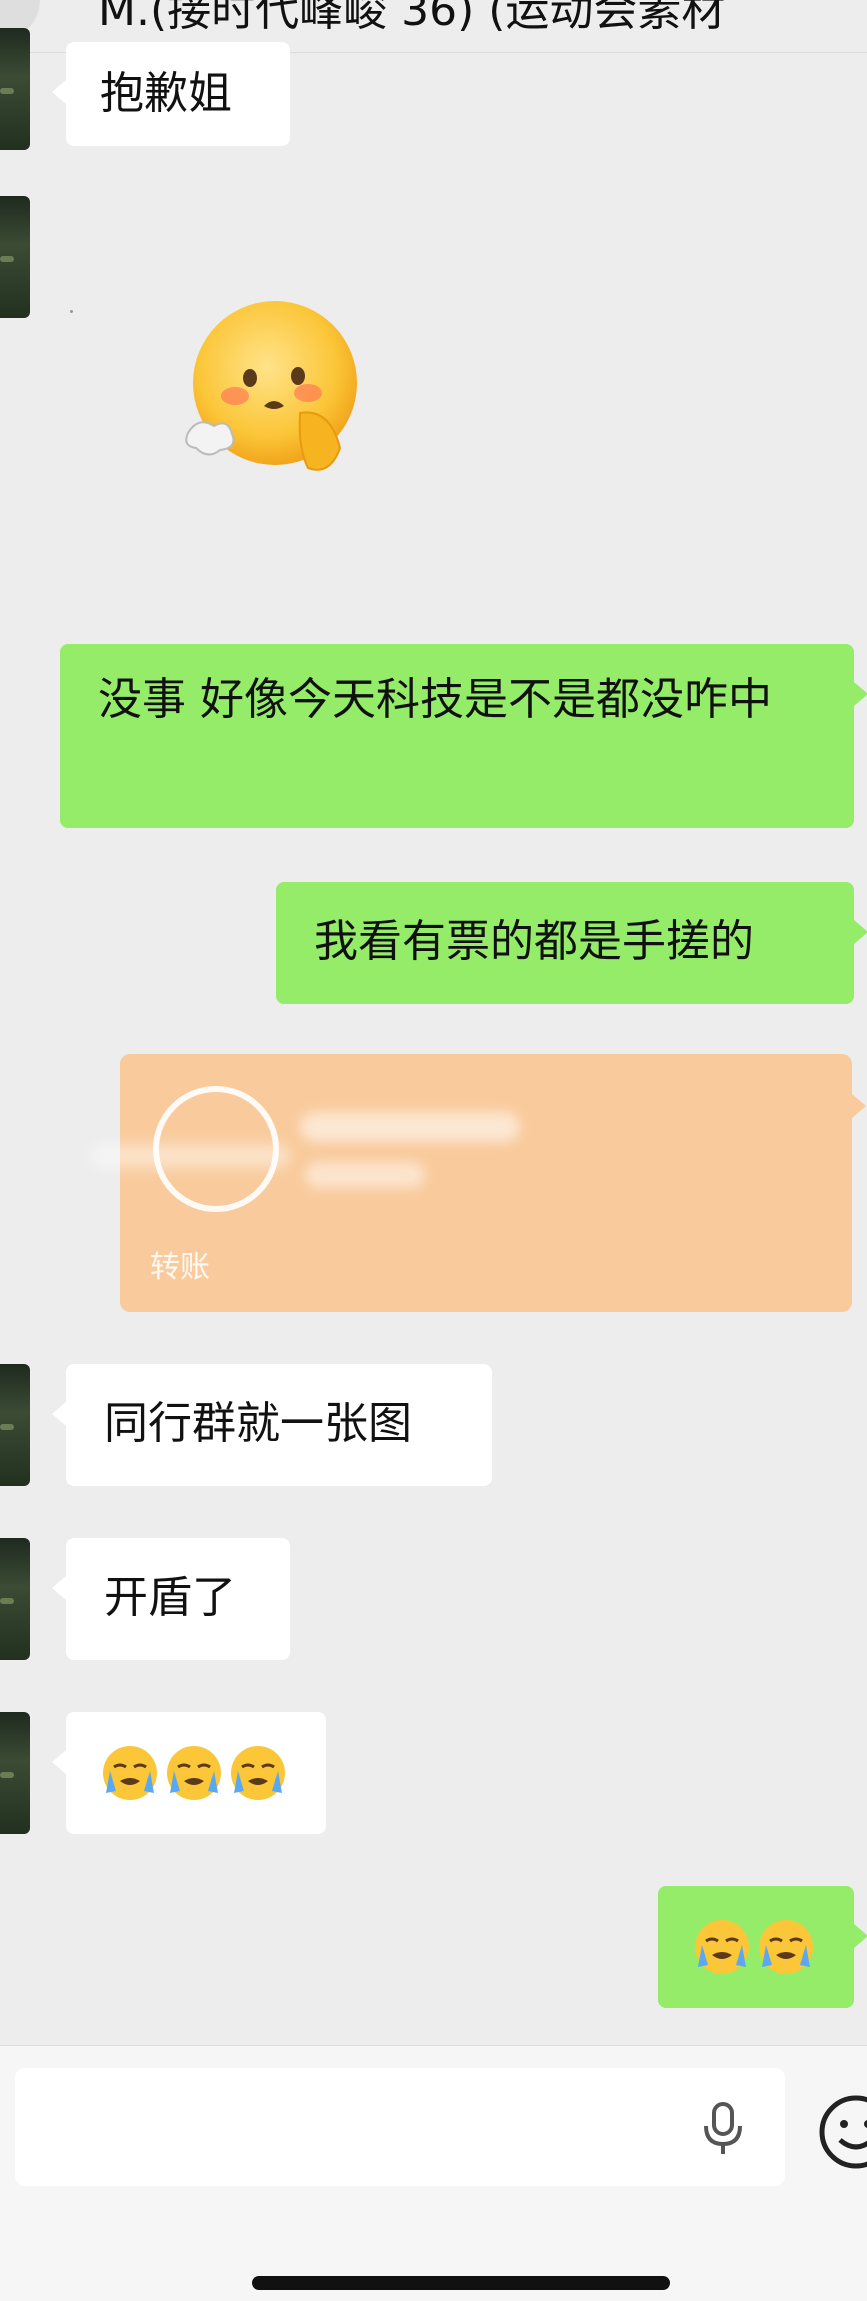 The height and width of the screenshot is (2301, 867). What do you see at coordinates (461, 2283) in the screenshot?
I see `home-indicator` at bounding box center [461, 2283].